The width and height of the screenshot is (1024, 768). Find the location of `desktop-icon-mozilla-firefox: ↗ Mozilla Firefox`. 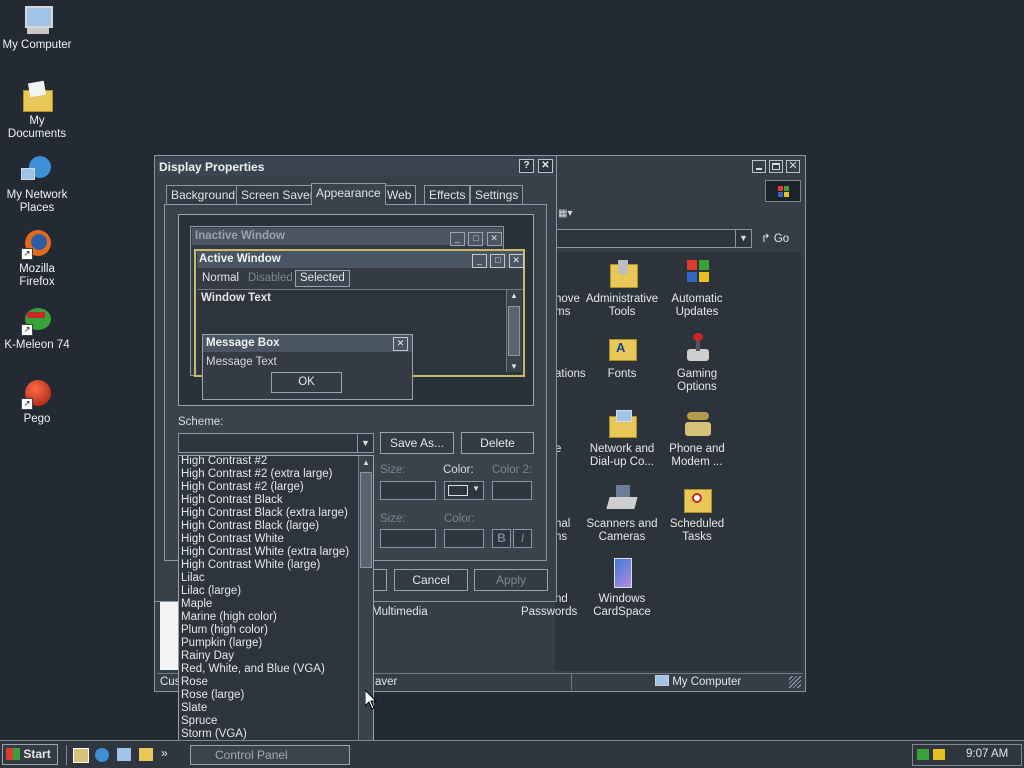

desktop-icon-mozilla-firefox: ↗ Mozilla Firefox is located at coordinates (37, 258).